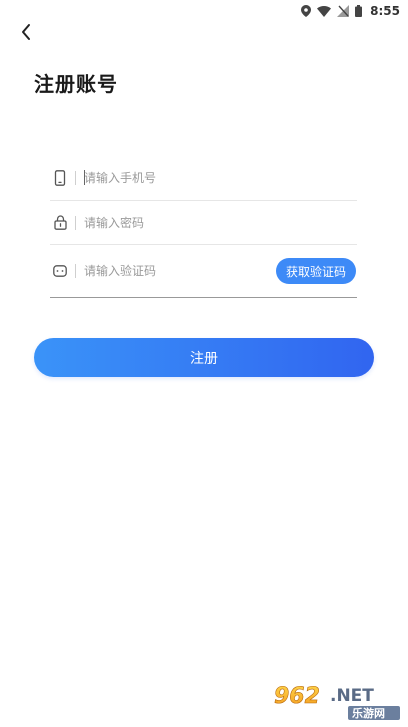 The image size is (408, 727). Describe the element at coordinates (84, 177) in the screenshot. I see `text-caret` at that location.